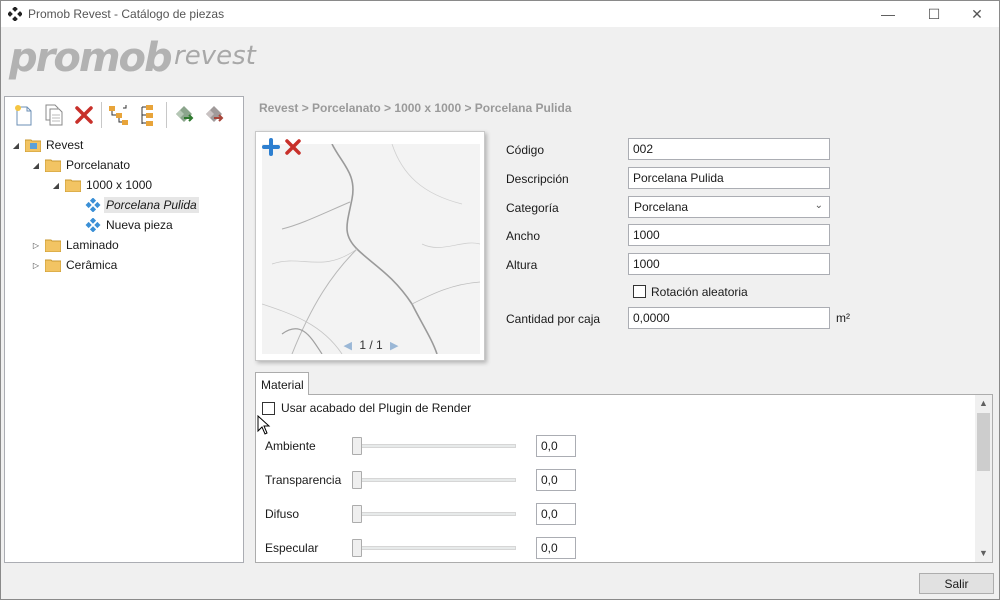 The height and width of the screenshot is (600, 1000). I want to click on tree-node-size-folder: ◢ 1000 x 1000, so click(102, 185).